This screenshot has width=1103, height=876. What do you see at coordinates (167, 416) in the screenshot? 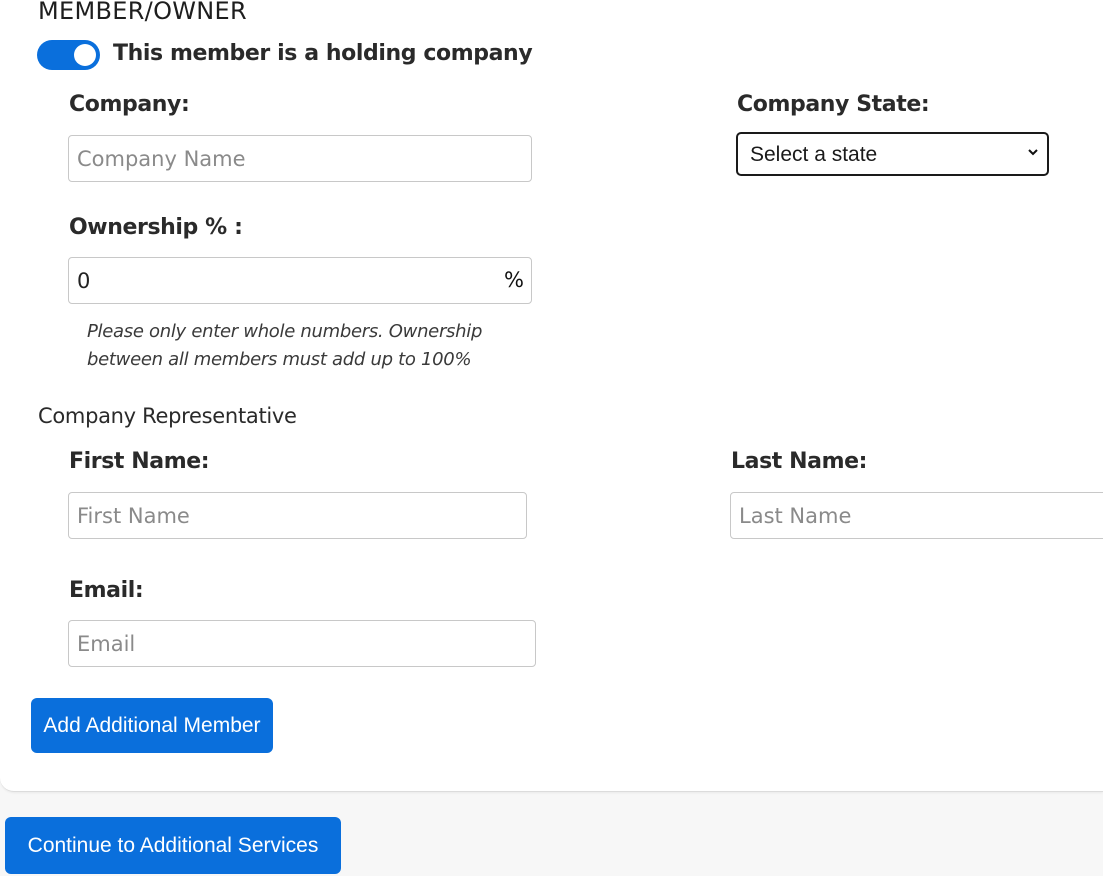
I see `company-representative-heading: Company Representative` at bounding box center [167, 416].